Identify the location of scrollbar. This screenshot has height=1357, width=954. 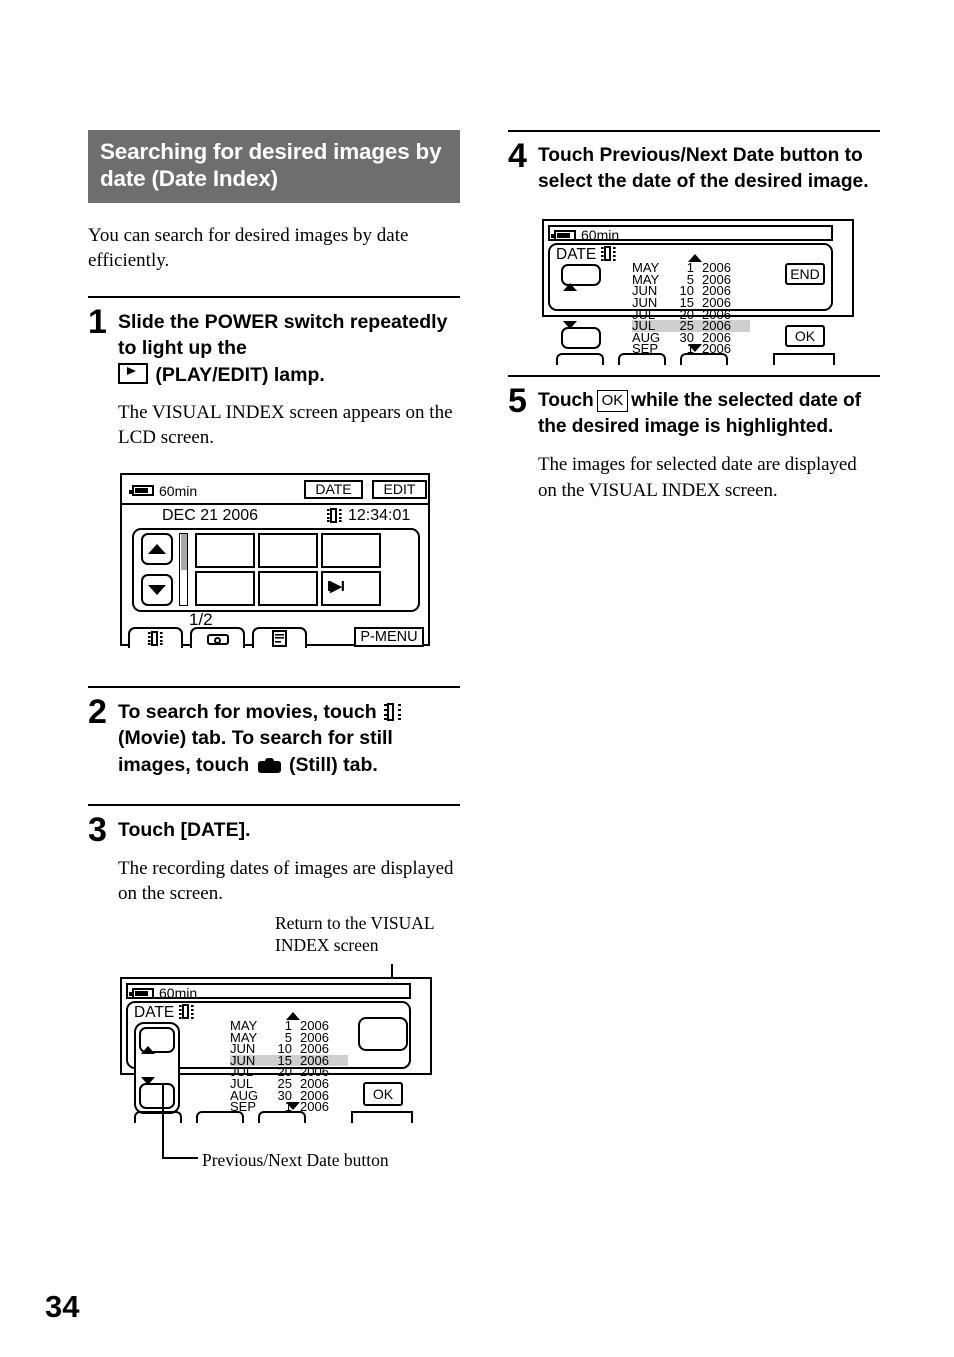
(183, 569).